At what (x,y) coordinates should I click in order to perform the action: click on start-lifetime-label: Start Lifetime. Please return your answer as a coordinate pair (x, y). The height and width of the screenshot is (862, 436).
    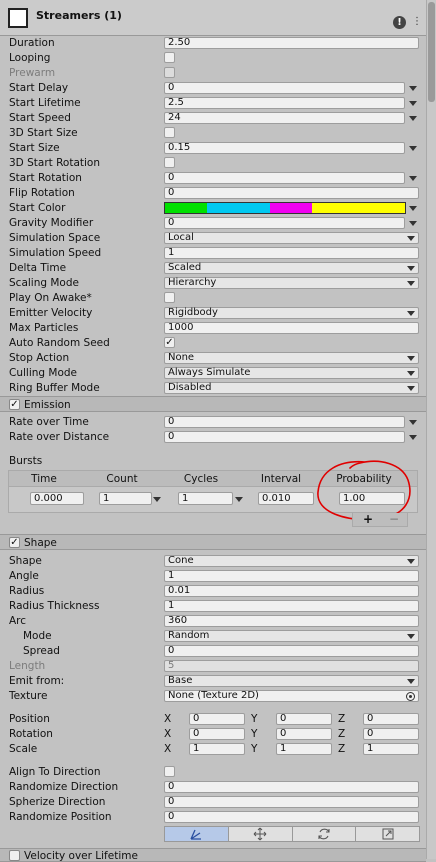
    Looking at the image, I should click on (45, 103).